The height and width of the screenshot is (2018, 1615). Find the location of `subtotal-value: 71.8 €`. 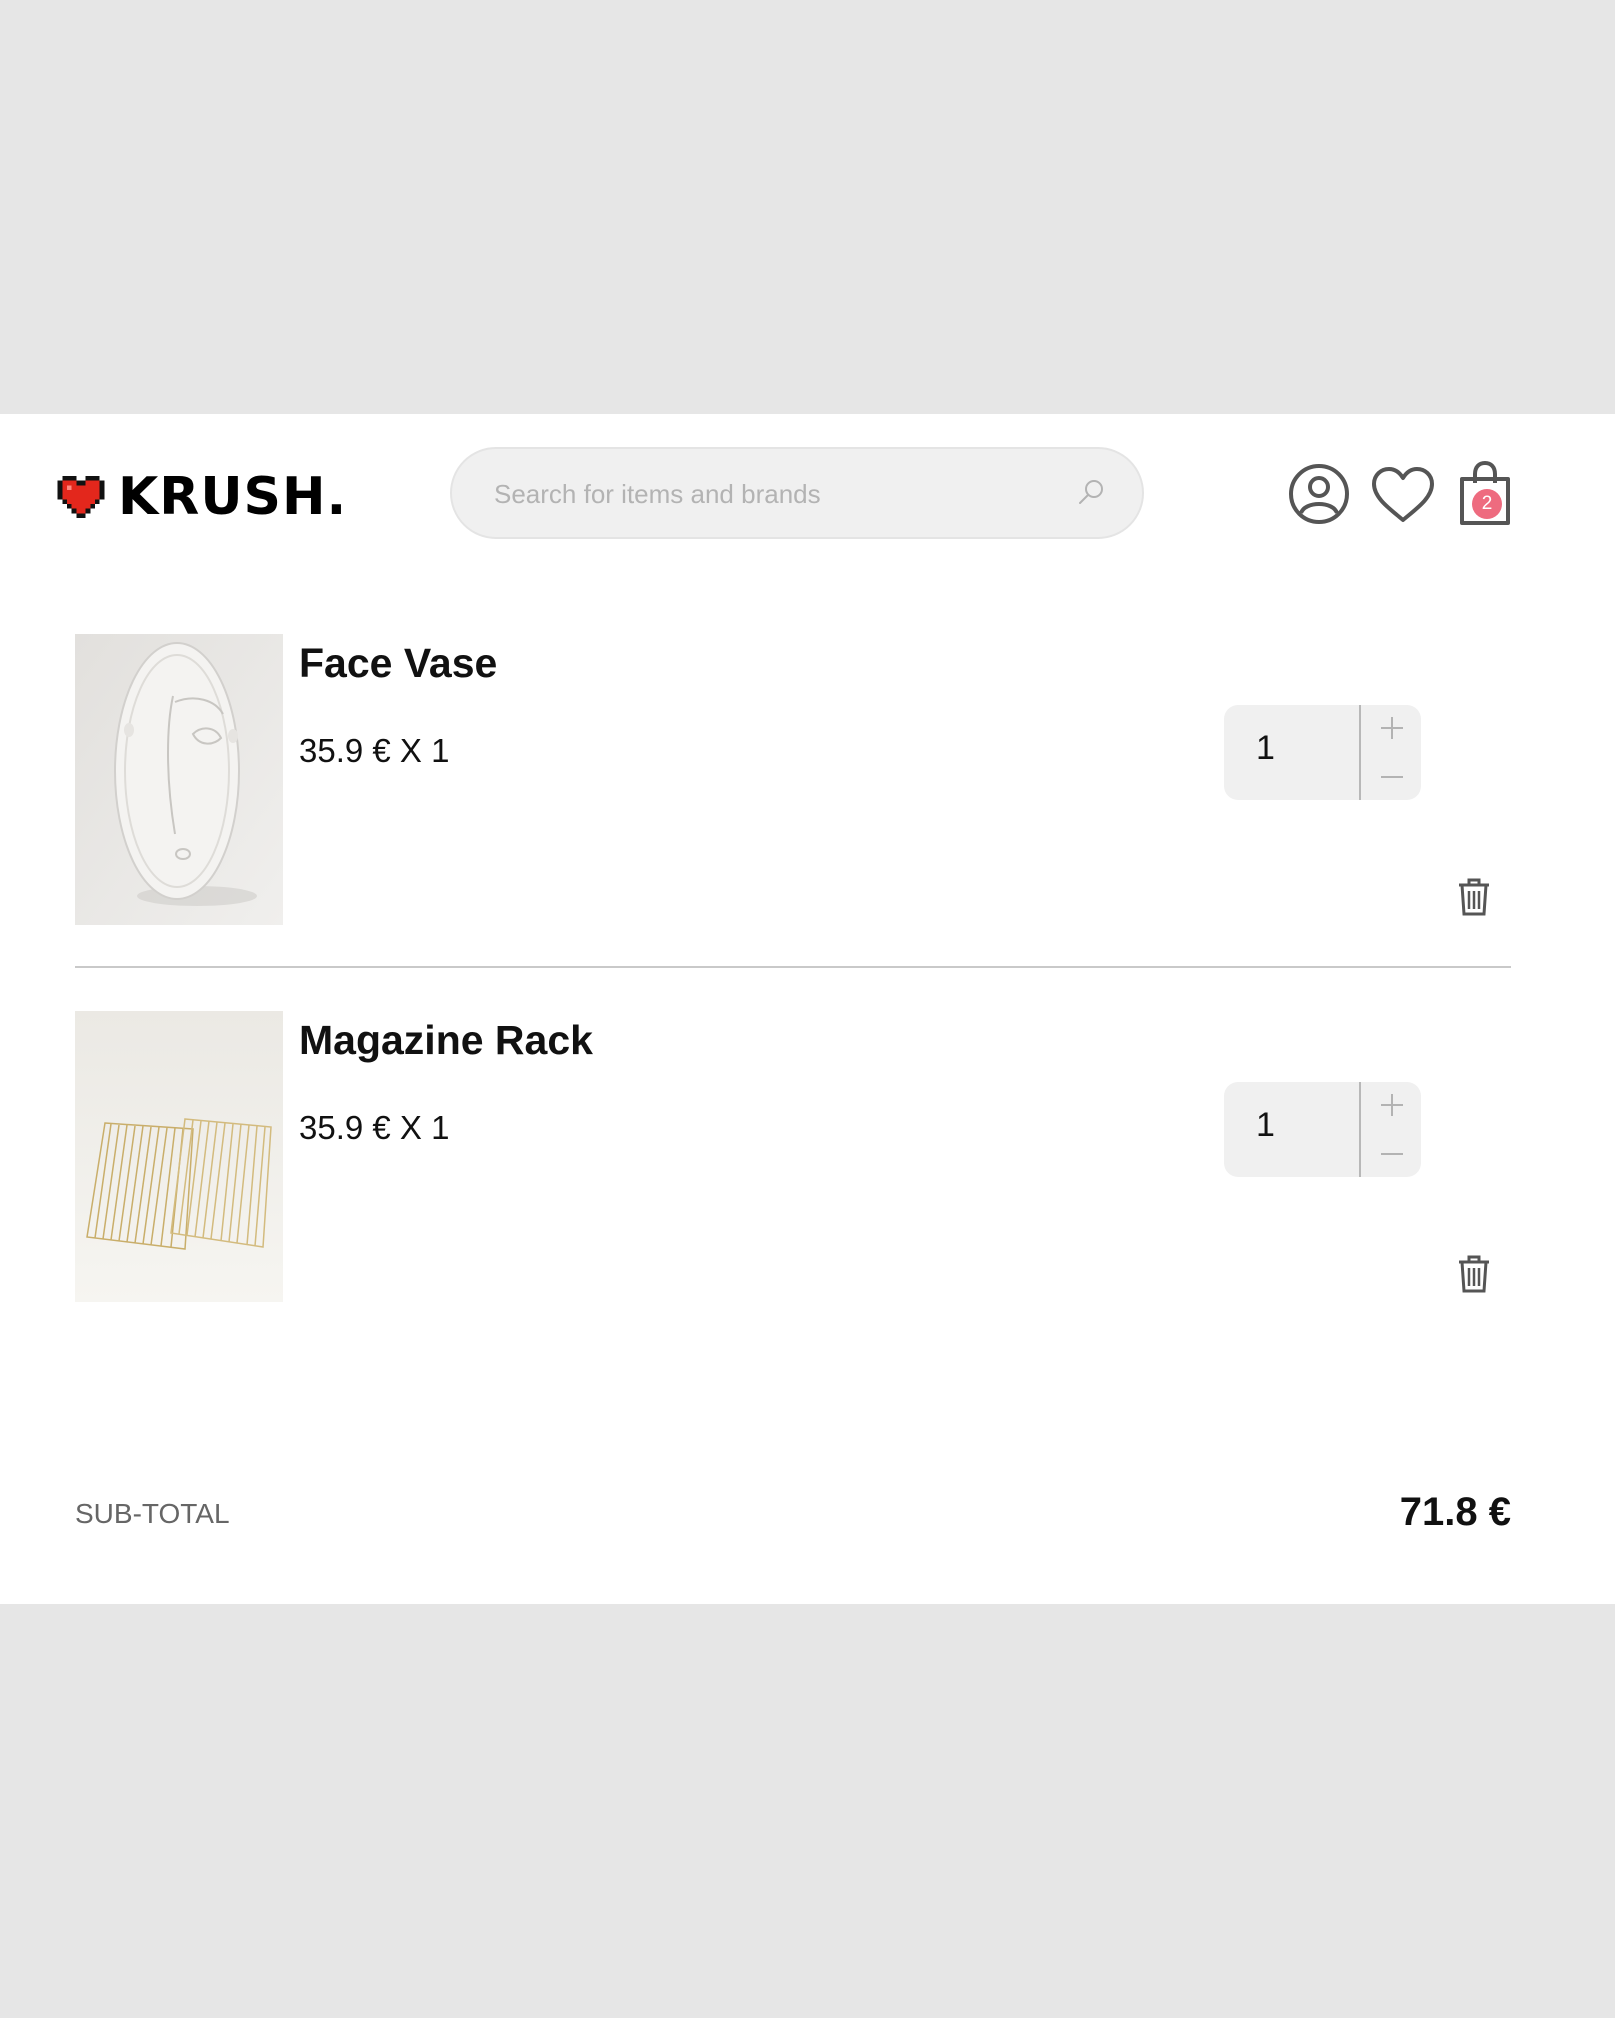

subtotal-value: 71.8 € is located at coordinates (1455, 1512).